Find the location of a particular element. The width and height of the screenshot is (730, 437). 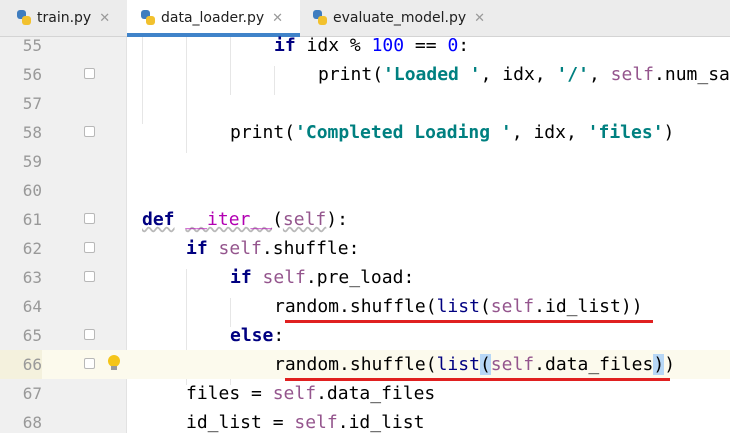

code-line: 67 files = self.data_files is located at coordinates (365, 393).